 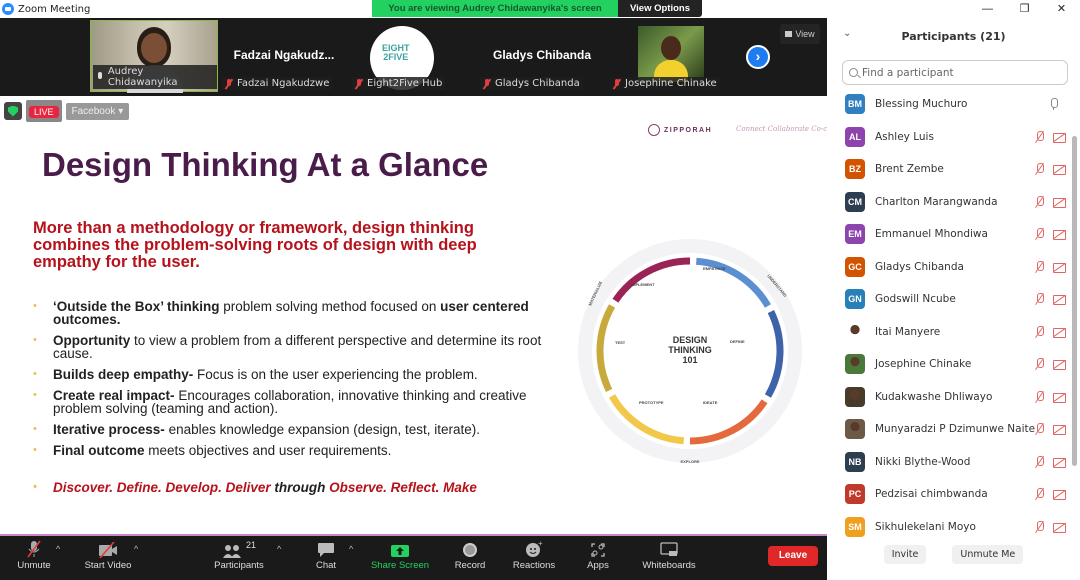 I want to click on whiteboards-button: Whiteboards, so click(x=669, y=555).